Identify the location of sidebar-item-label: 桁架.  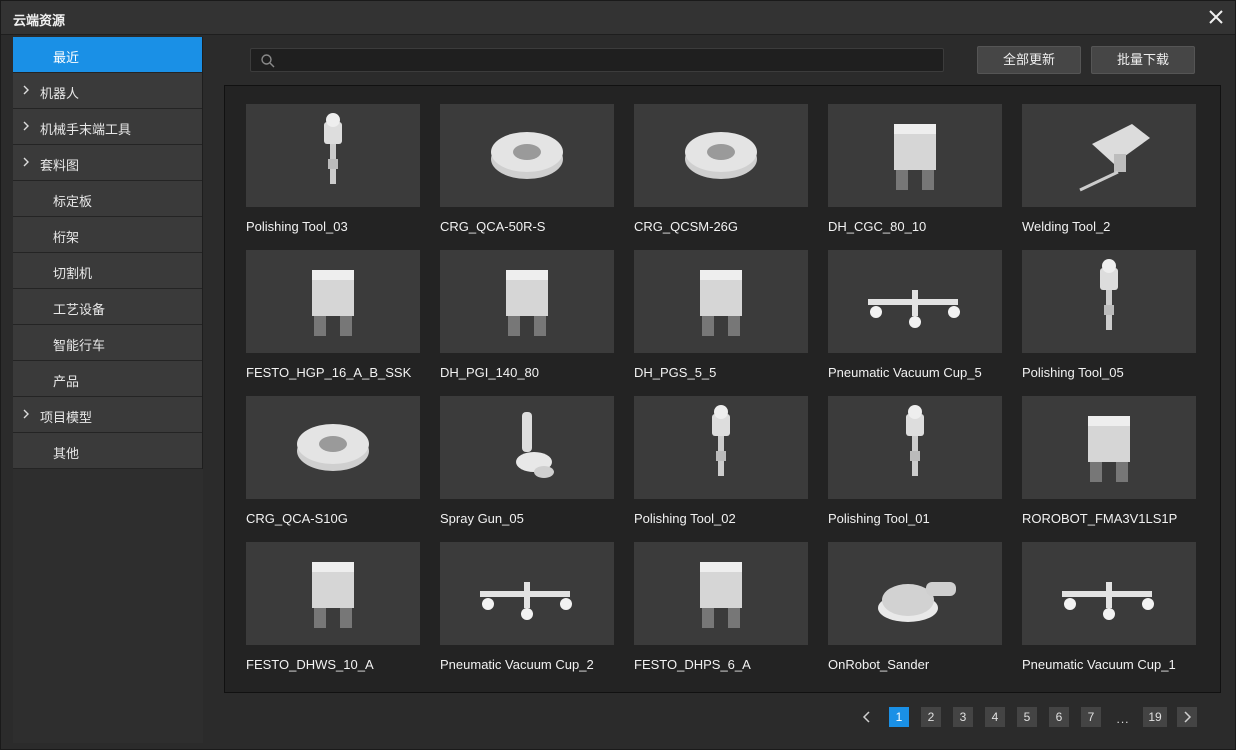
(66, 237).